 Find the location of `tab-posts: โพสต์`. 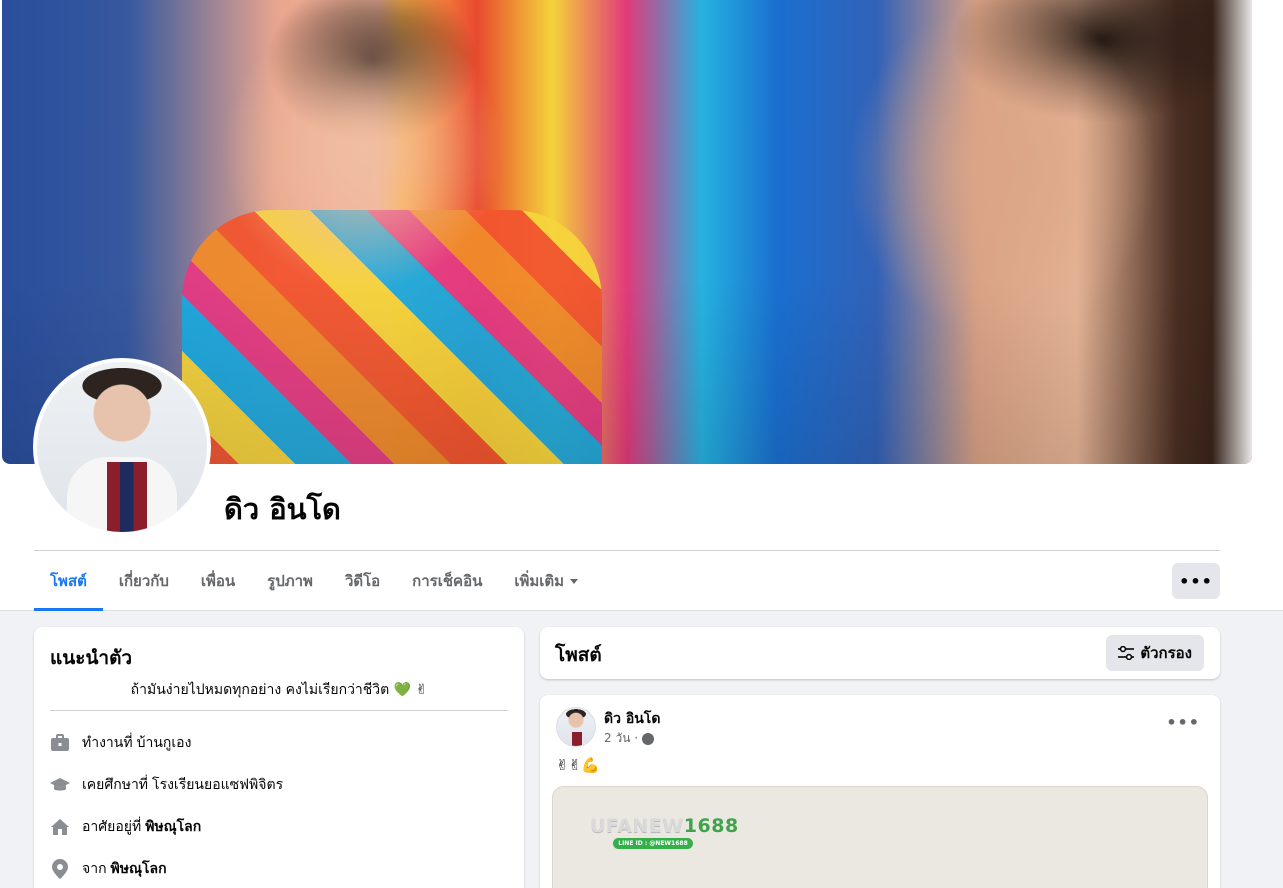

tab-posts: โพสต์ is located at coordinates (68, 581).